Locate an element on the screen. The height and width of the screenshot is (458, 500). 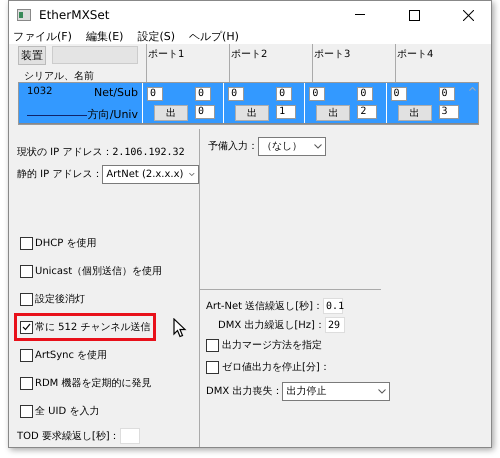
menu-item: ファイル(F) is located at coordinates (42, 36).